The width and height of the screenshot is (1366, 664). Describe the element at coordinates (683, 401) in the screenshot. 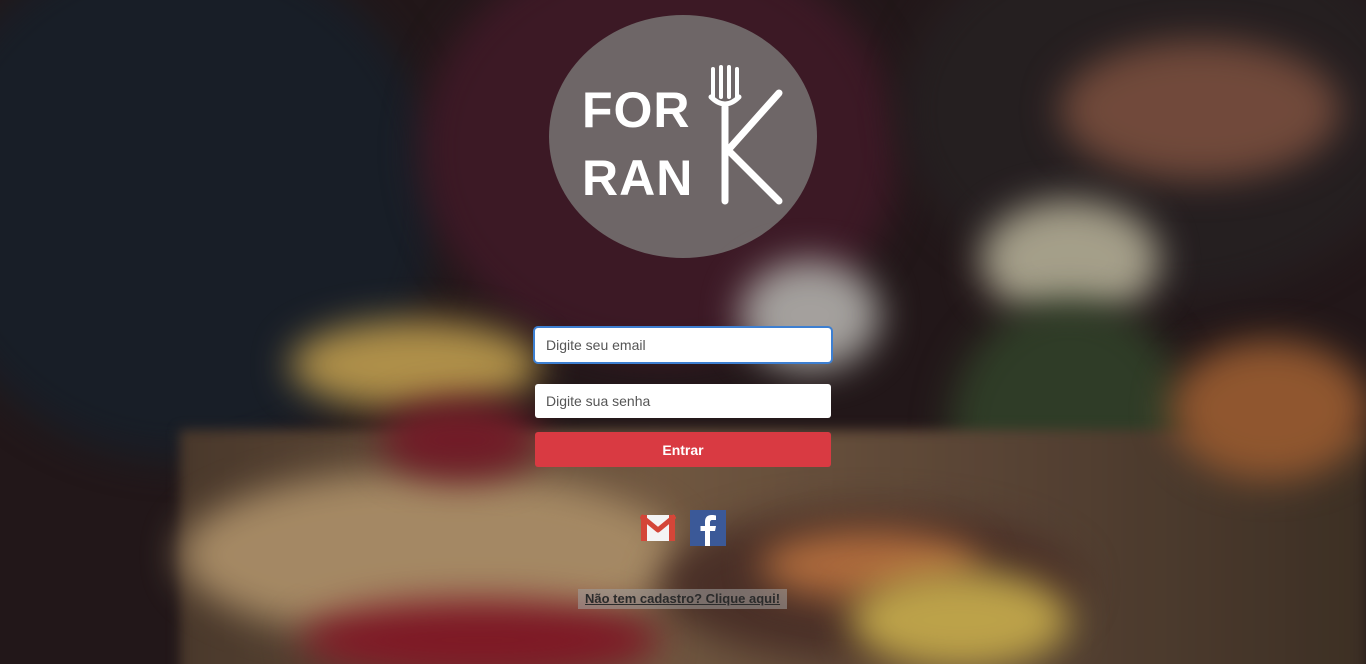

I see `password-input` at that location.